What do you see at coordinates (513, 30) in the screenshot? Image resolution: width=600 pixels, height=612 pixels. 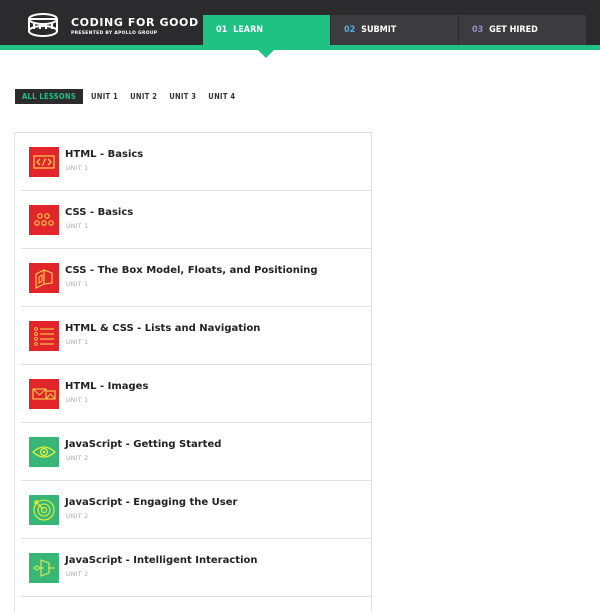 I see `tab-get-hired-label: GET HIRED` at bounding box center [513, 30].